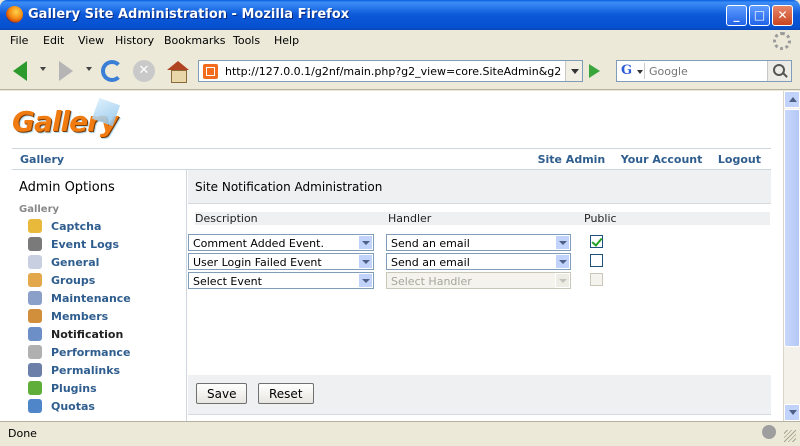 Image resolution: width=800 pixels, height=446 pixels. I want to click on event-select-value: User Login Failed Event, so click(257, 262).